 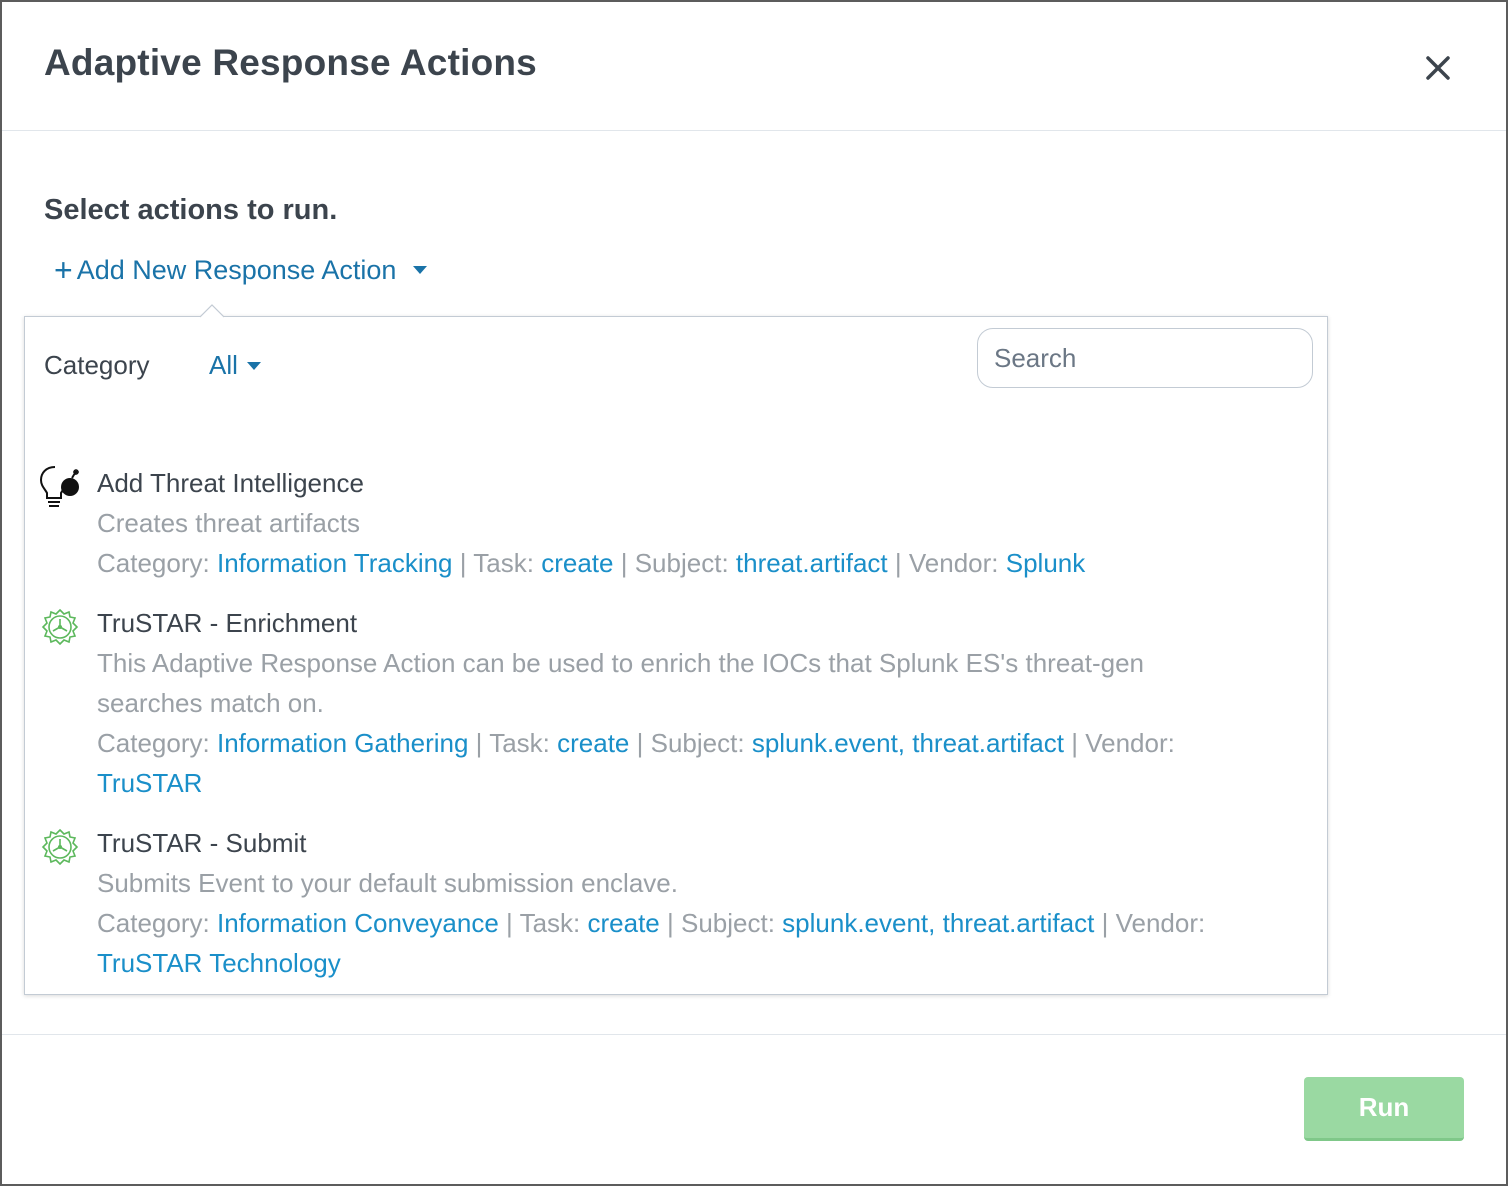 What do you see at coordinates (228, 523) in the screenshot?
I see `action-description: Creates threat artifacts` at bounding box center [228, 523].